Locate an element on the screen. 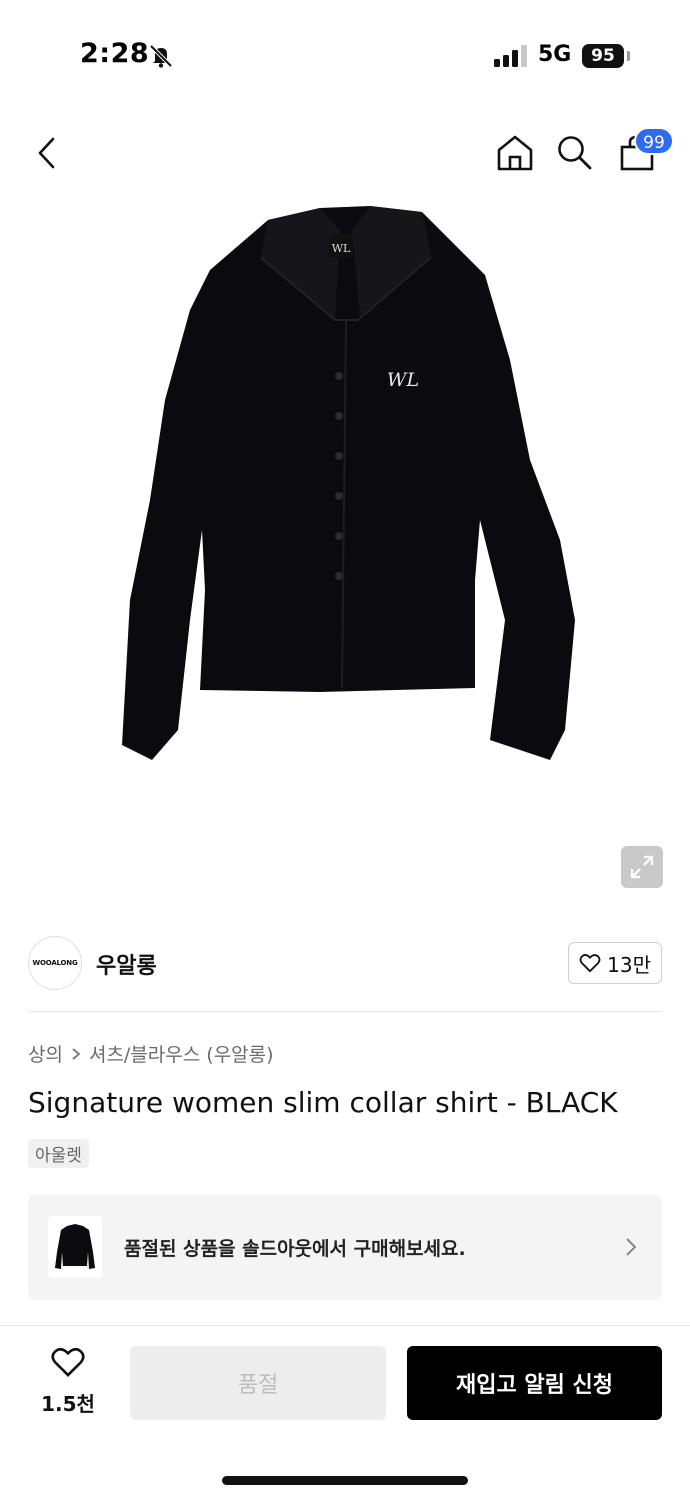 This screenshot has width=690, height=1500. battery-tip is located at coordinates (628, 56).